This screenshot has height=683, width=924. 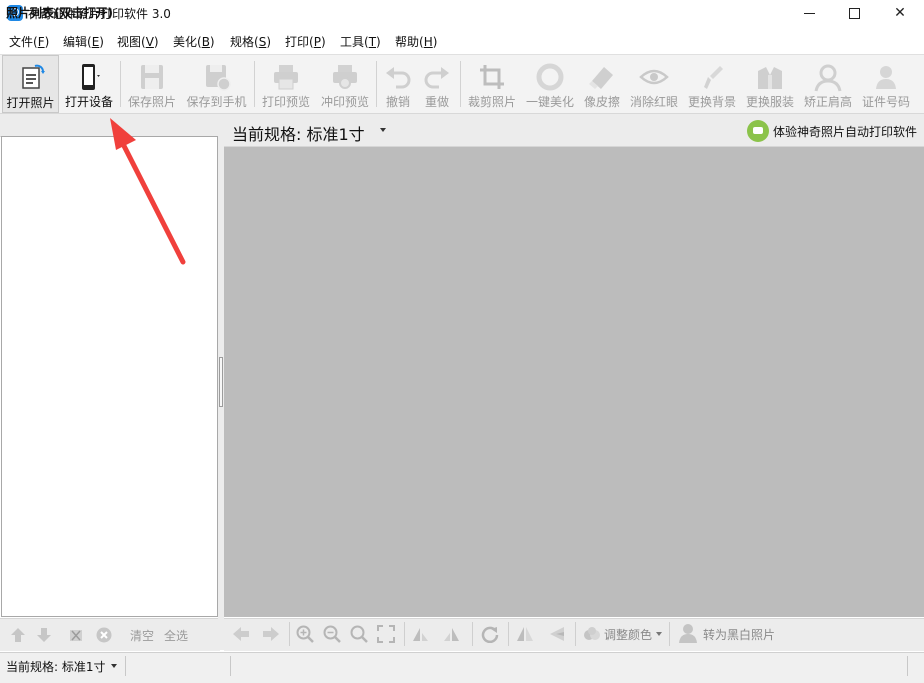 What do you see at coordinates (758, 131) in the screenshot?
I see `auto-print-icon` at bounding box center [758, 131].